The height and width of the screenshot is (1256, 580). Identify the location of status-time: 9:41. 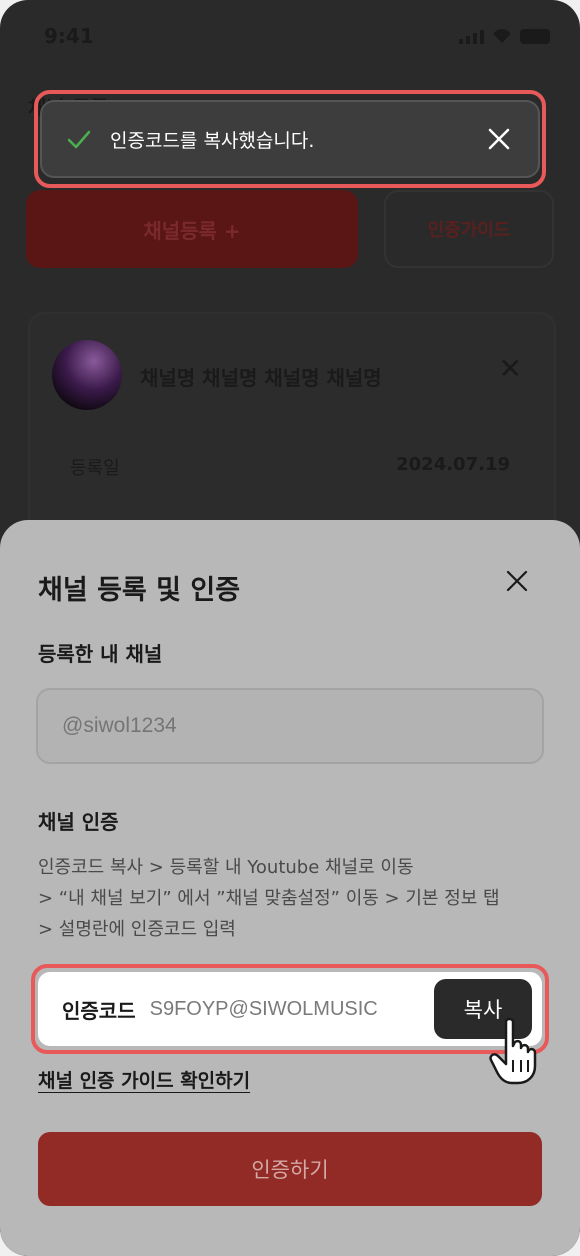
(69, 36).